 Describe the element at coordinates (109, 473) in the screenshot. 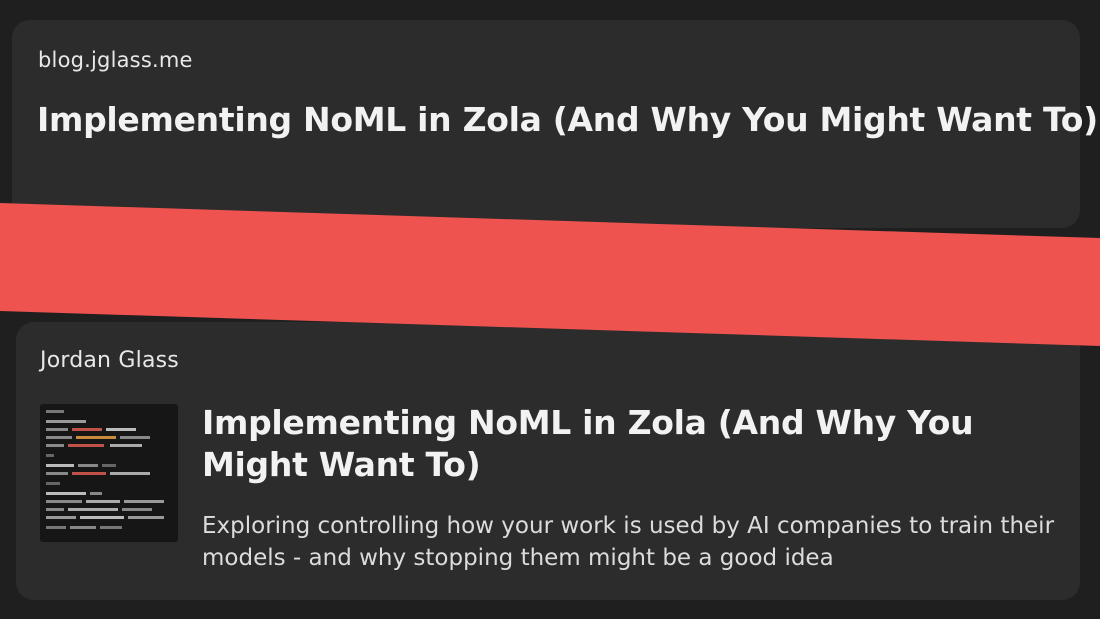

I see `code-screenshot-thumbnail` at that location.